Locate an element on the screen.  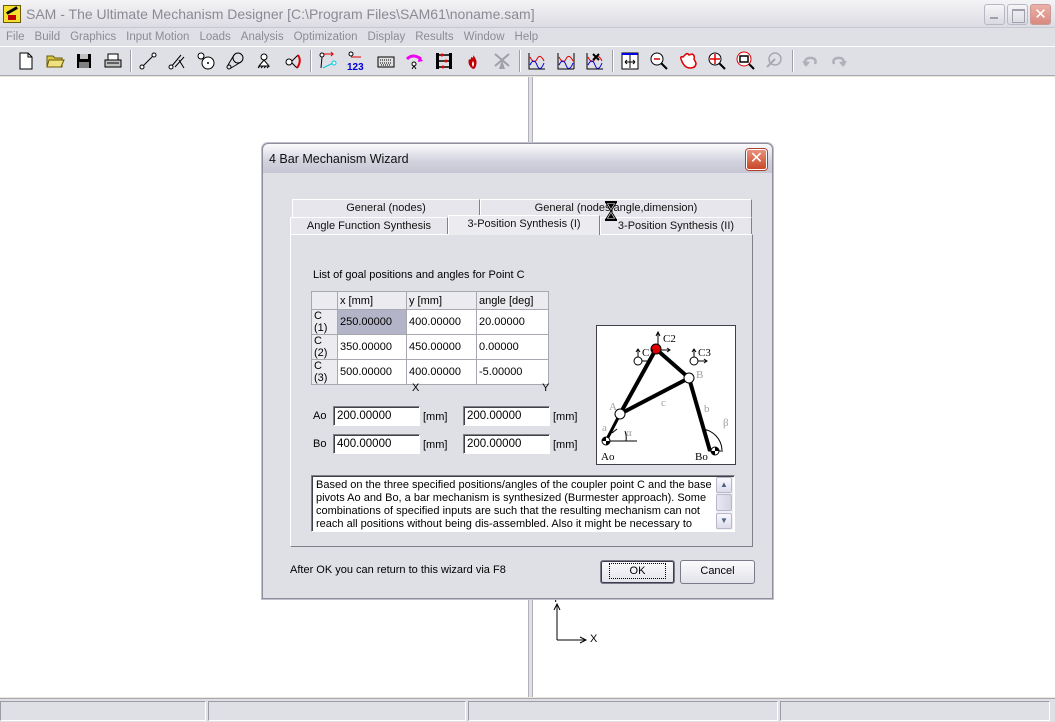
dialog-close-button: ✕ is located at coordinates (756, 159).